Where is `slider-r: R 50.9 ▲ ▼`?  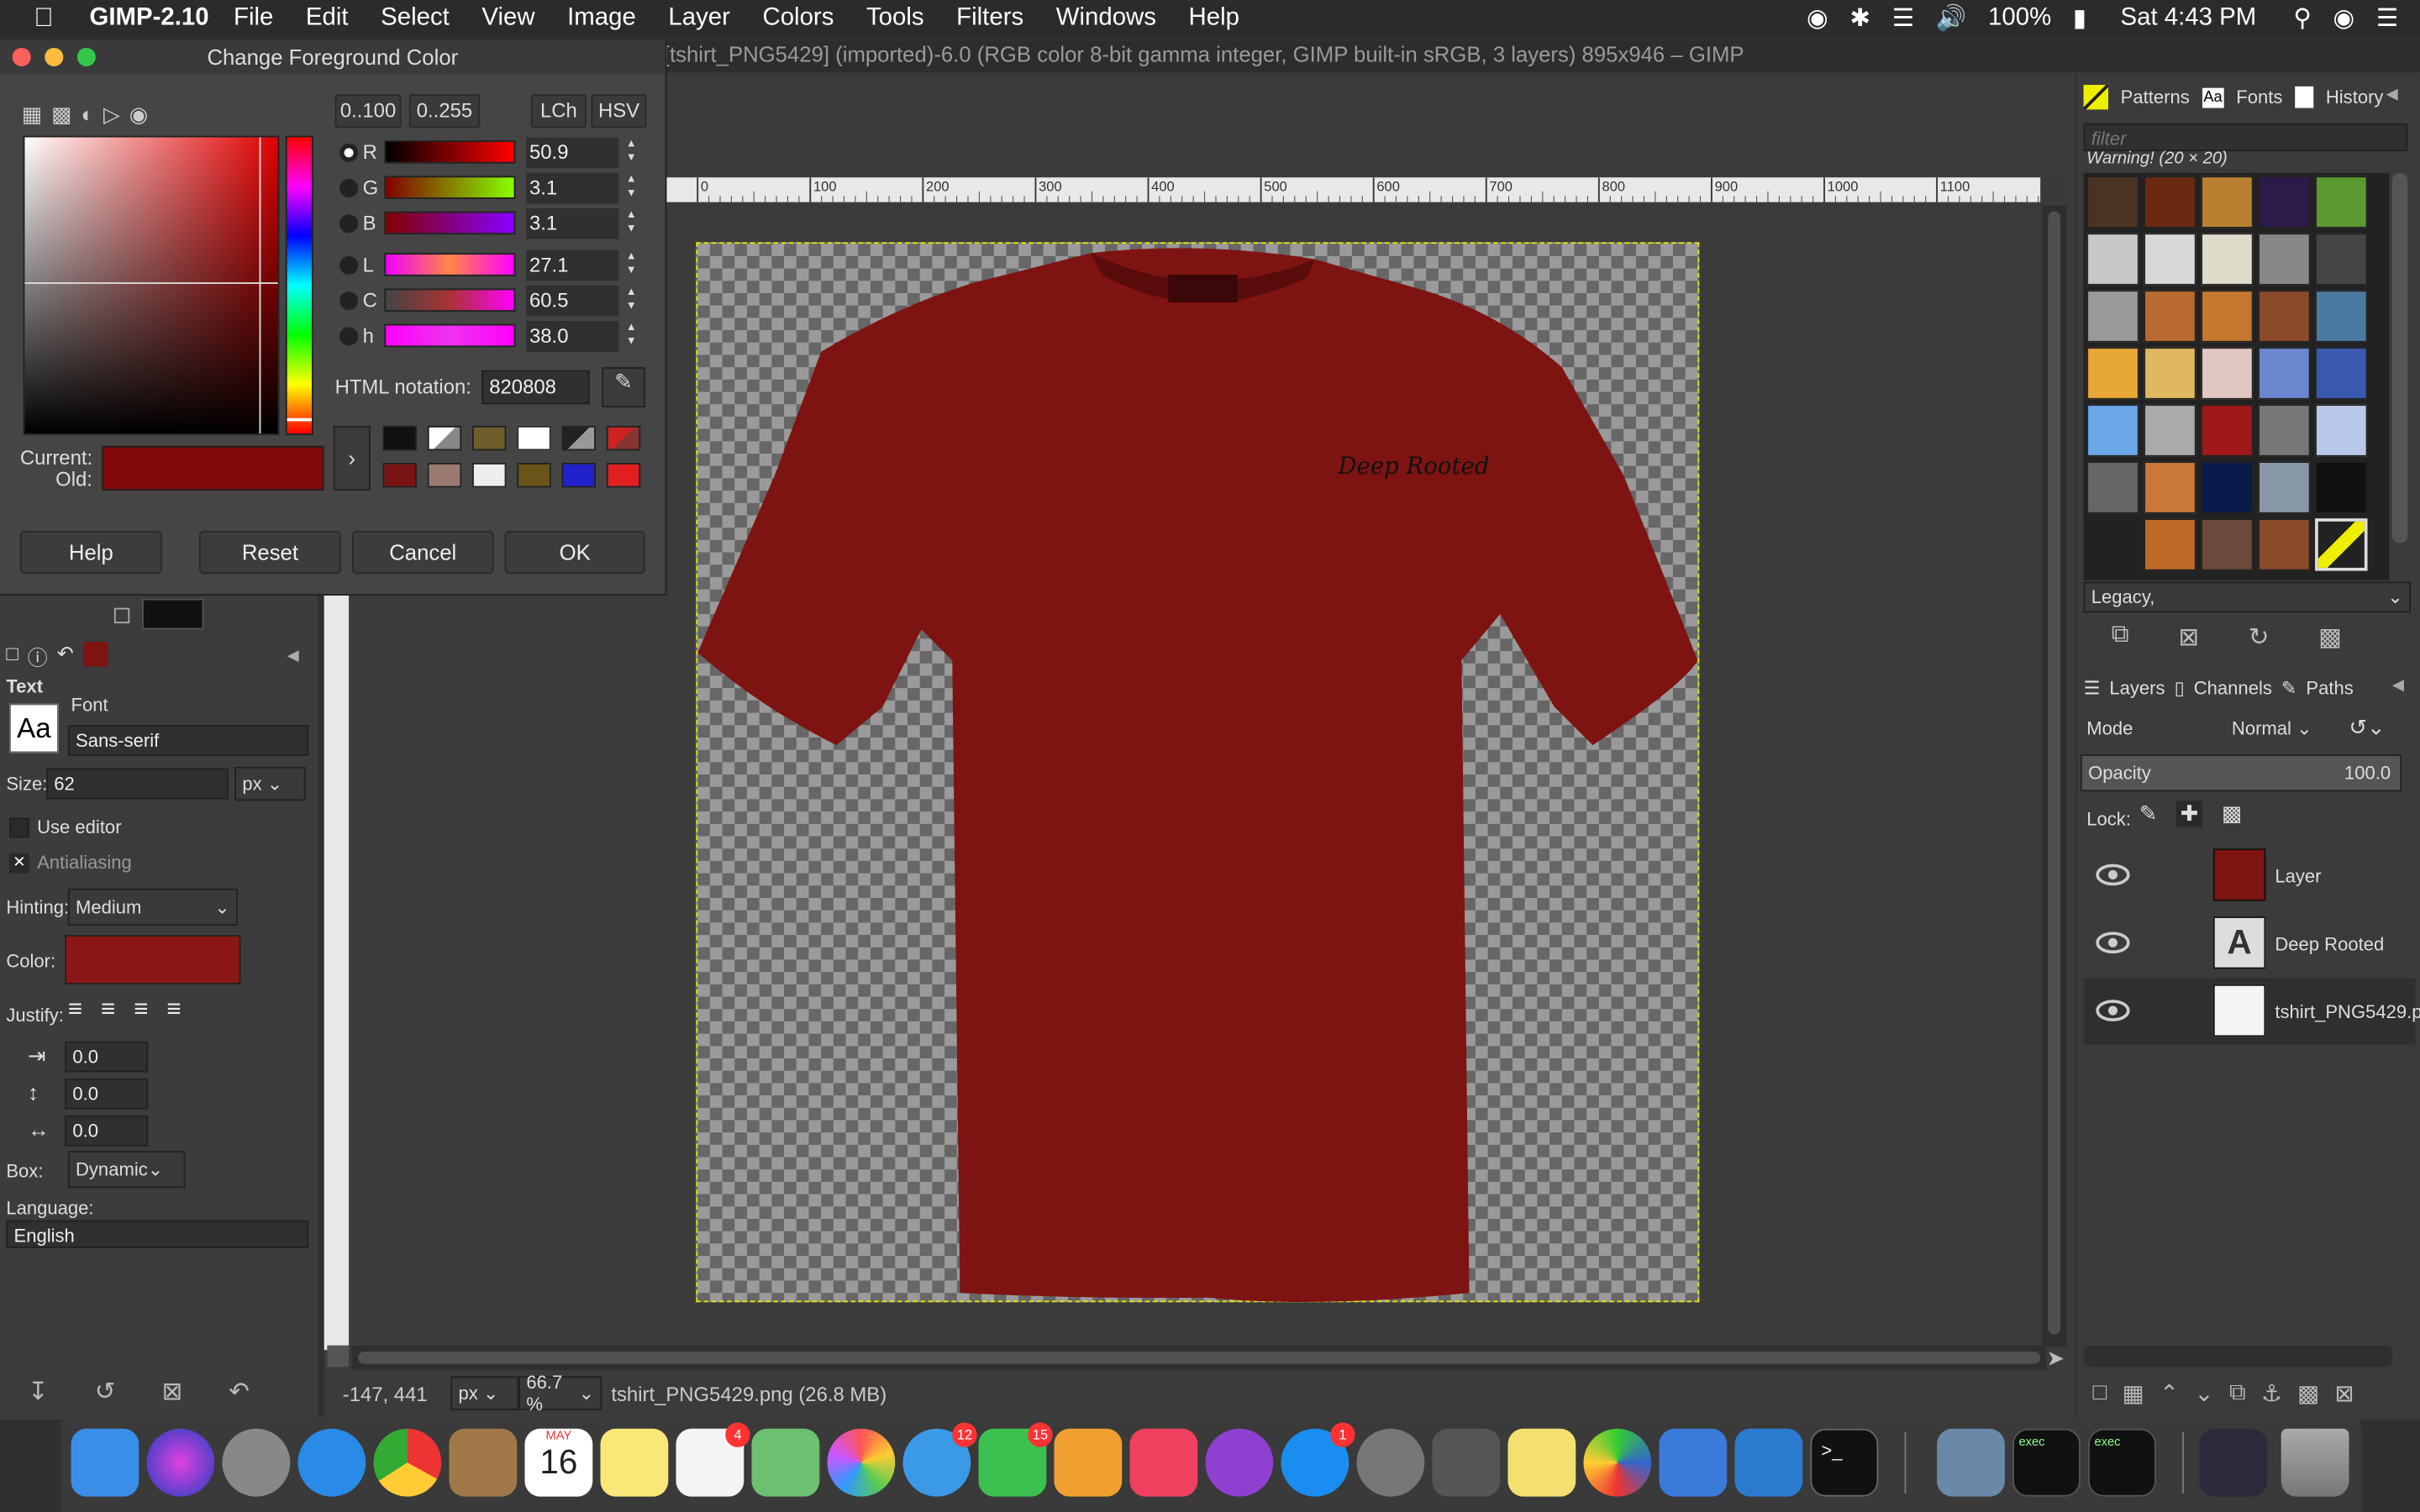 slider-r: R 50.9 ▲ ▼ is located at coordinates (490, 153).